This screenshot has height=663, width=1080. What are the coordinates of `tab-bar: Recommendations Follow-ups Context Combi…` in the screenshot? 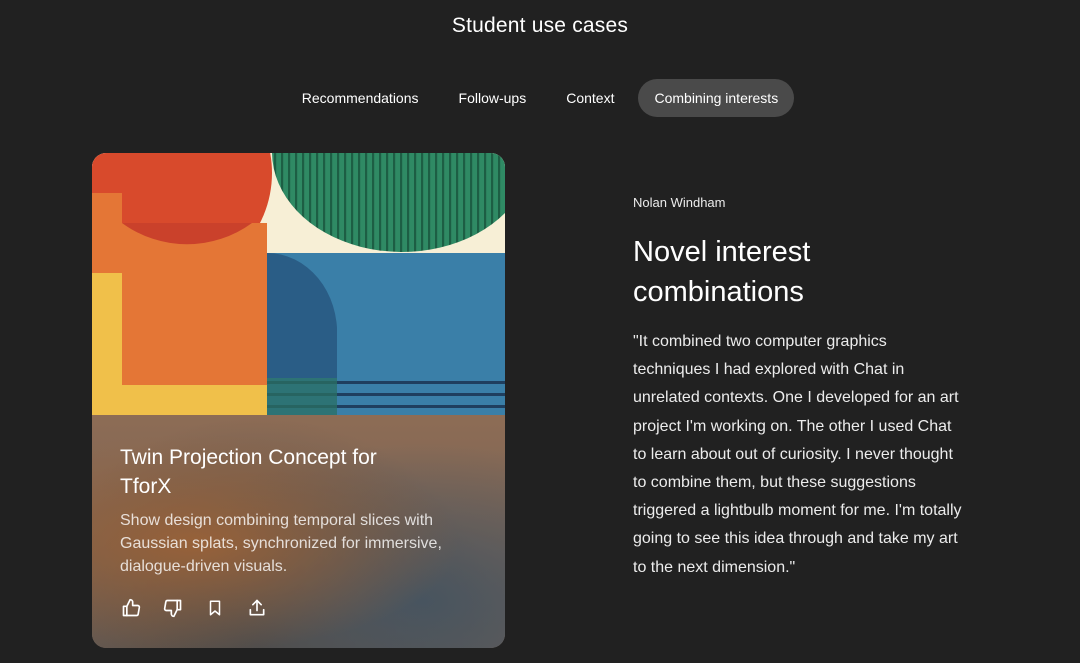 It's located at (540, 98).